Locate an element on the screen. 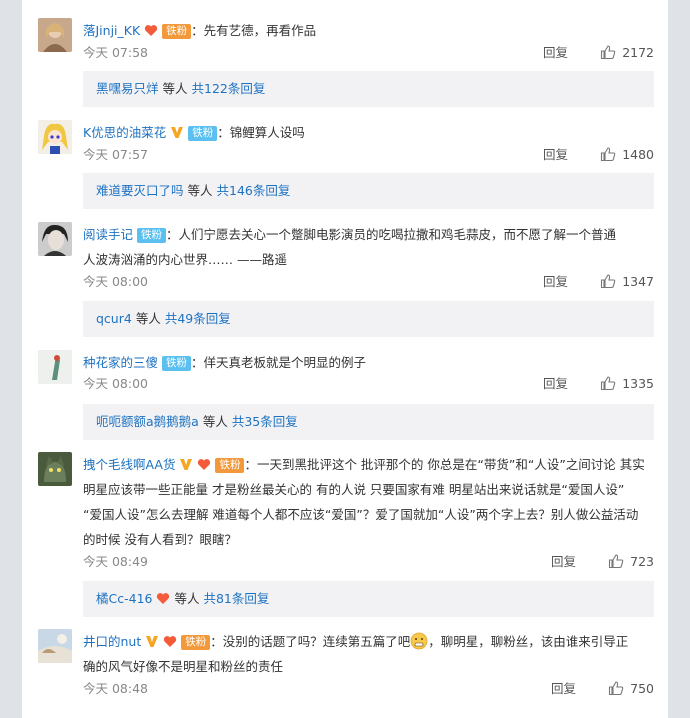  reply-count-link: 共122条回复 is located at coordinates (229, 88).